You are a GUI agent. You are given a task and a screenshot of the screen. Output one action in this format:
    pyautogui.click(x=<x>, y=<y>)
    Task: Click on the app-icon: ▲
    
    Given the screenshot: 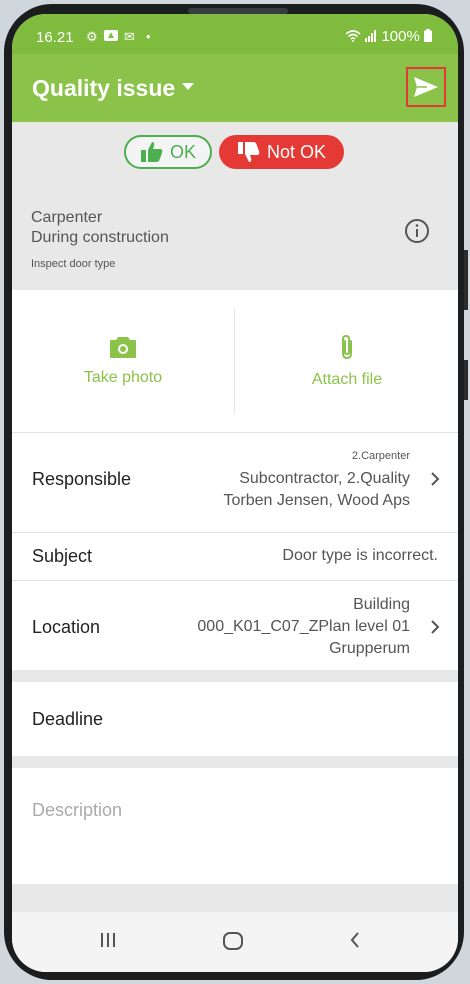 What is the action you would take?
    pyautogui.click(x=111, y=35)
    